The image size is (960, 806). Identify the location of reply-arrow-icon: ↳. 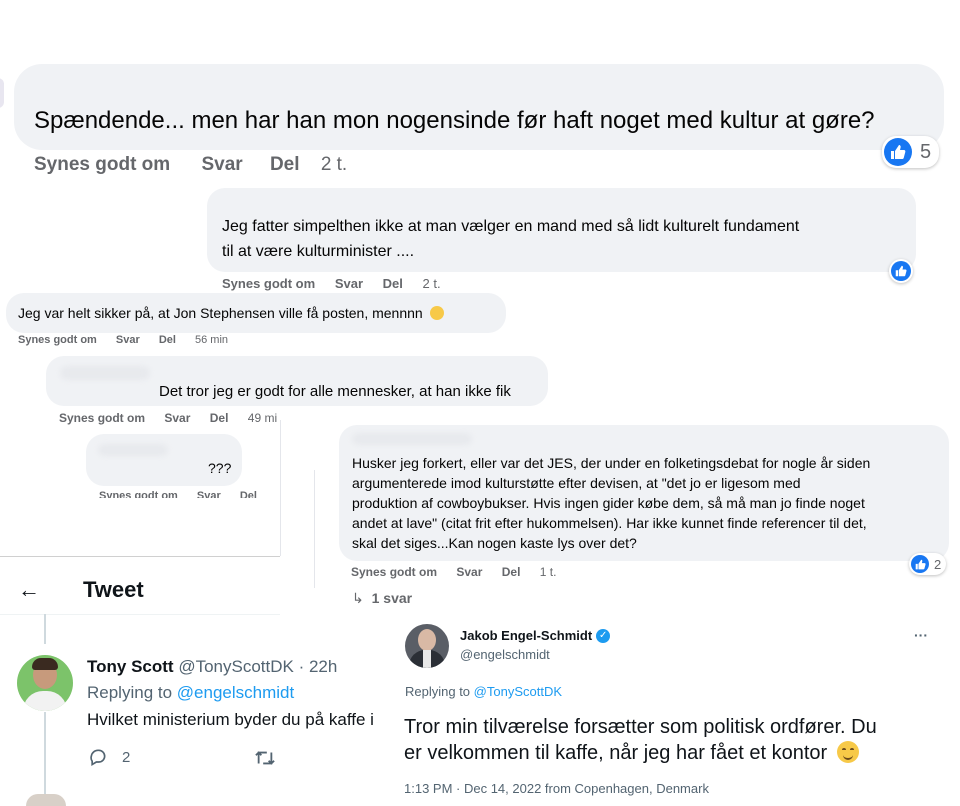
(358, 598).